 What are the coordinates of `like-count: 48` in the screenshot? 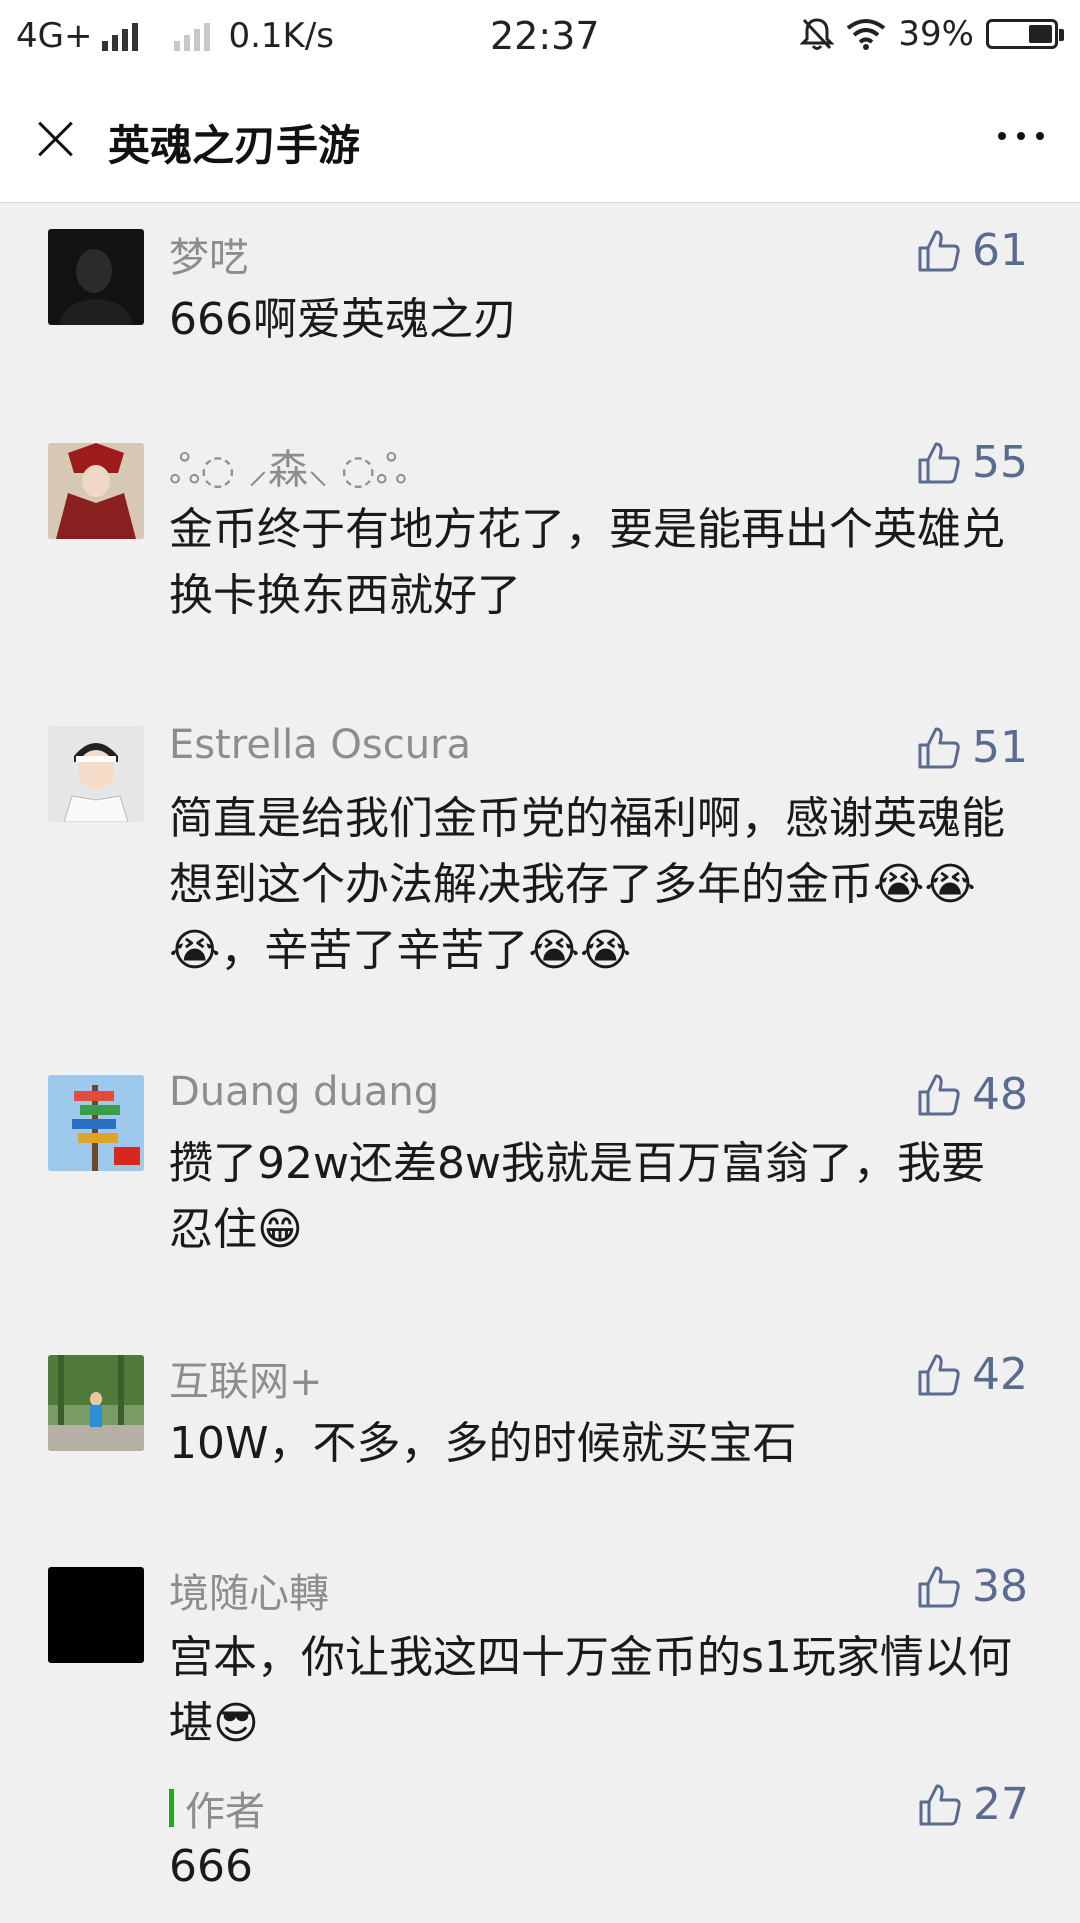 It's located at (1000, 1094).